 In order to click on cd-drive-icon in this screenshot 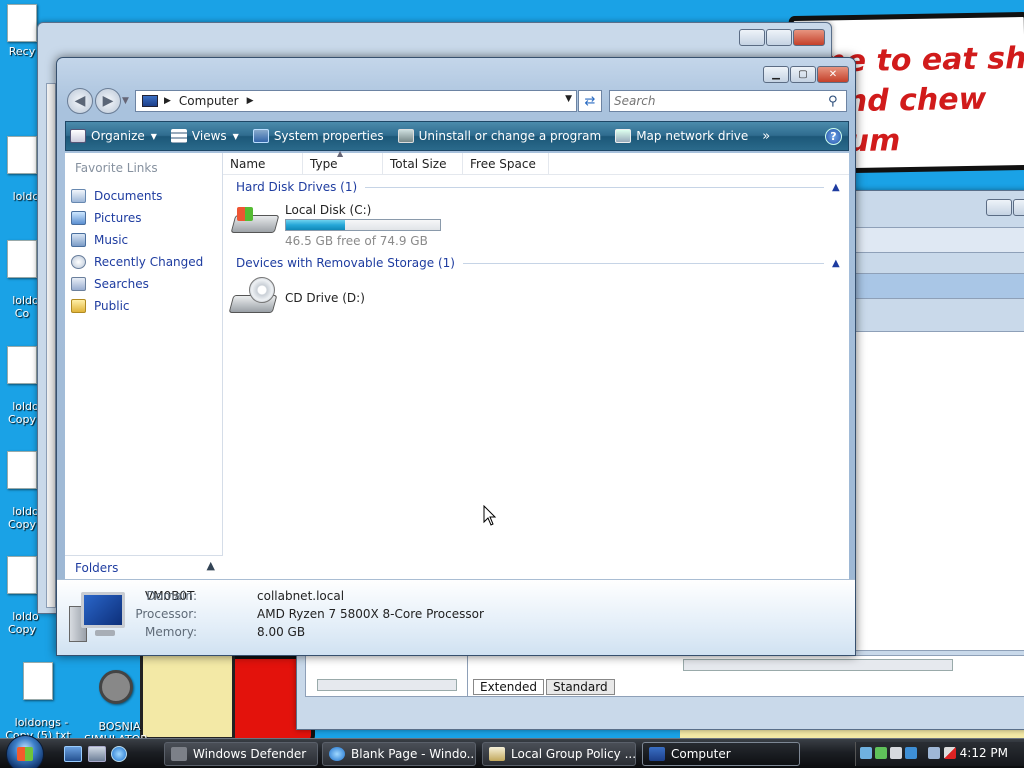, I will do `click(253, 299)`.